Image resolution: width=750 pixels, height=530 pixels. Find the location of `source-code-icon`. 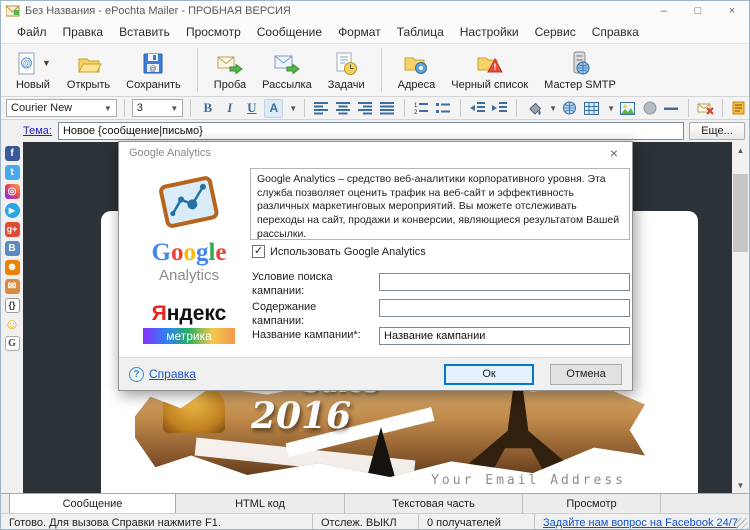

source-code-icon is located at coordinates (739, 108).